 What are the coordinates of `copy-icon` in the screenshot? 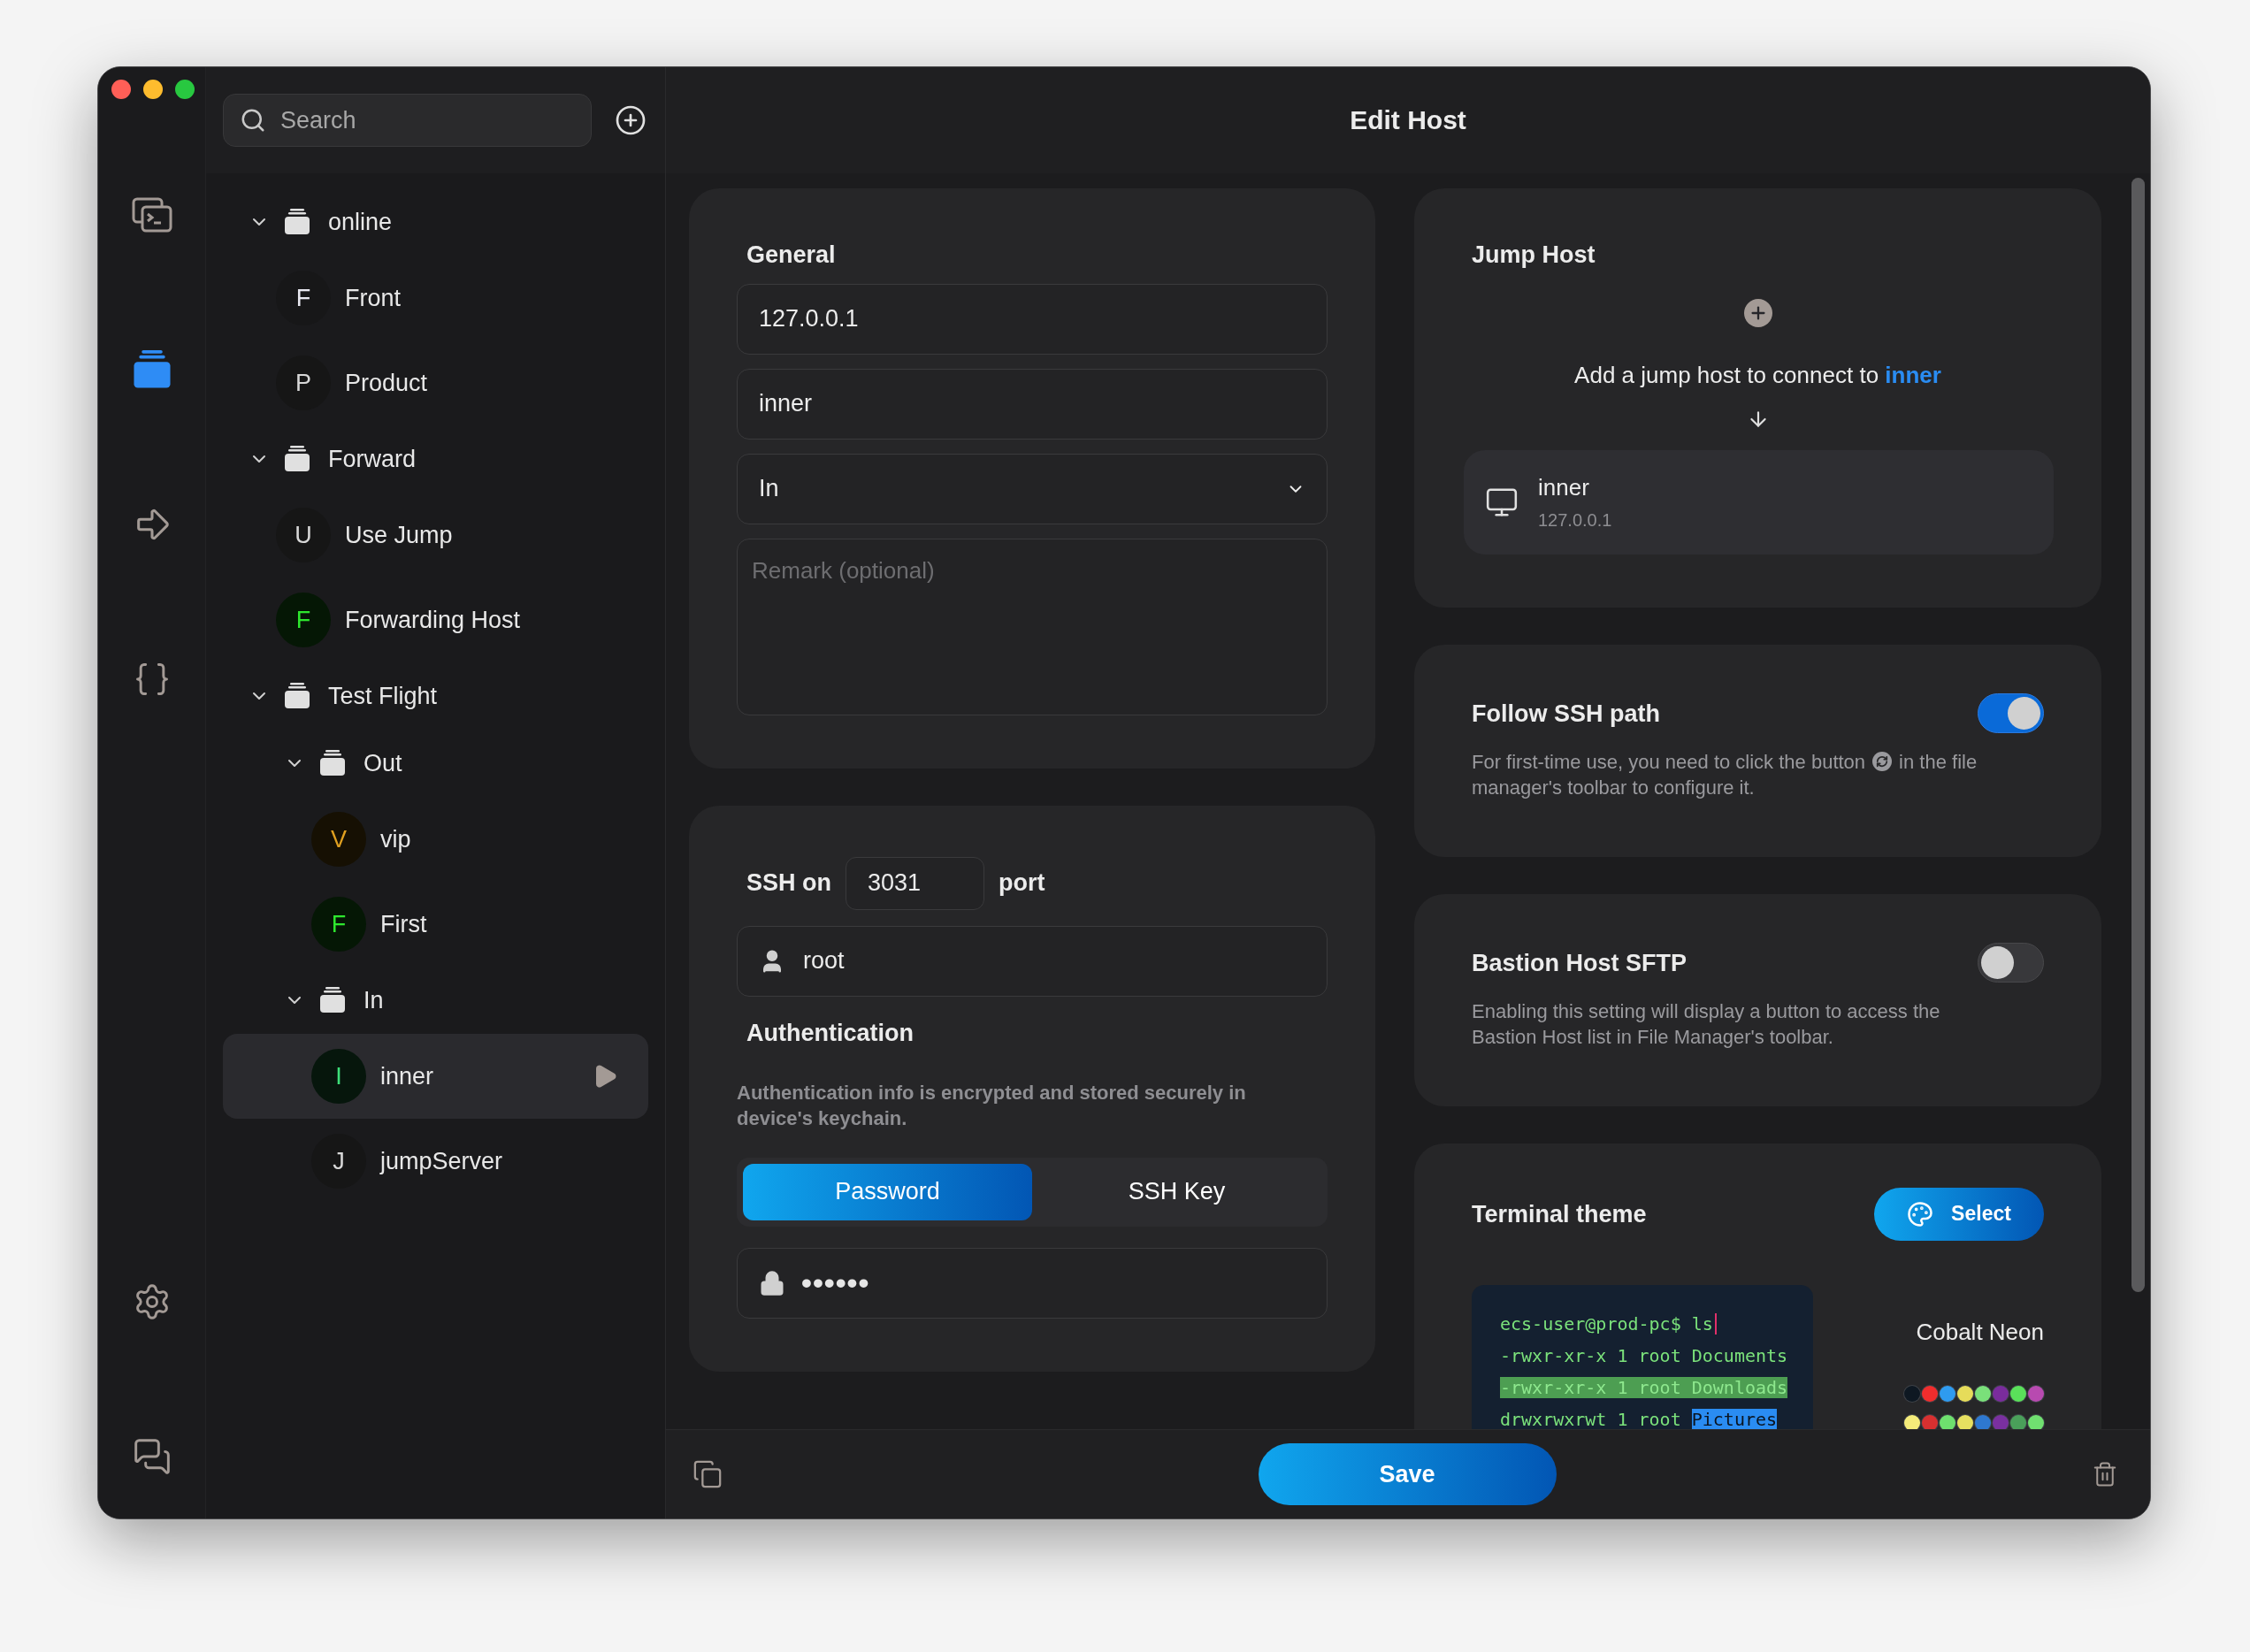 It's located at (708, 1475).